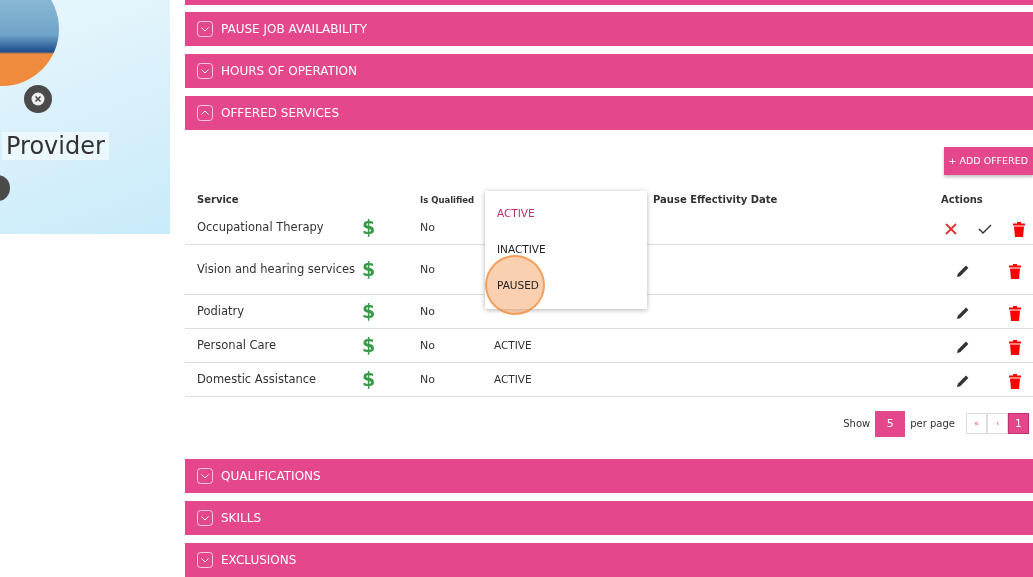 The width and height of the screenshot is (1033, 577). What do you see at coordinates (609, 476) in the screenshot?
I see `section-header: QUALIFICATIONS` at bounding box center [609, 476].